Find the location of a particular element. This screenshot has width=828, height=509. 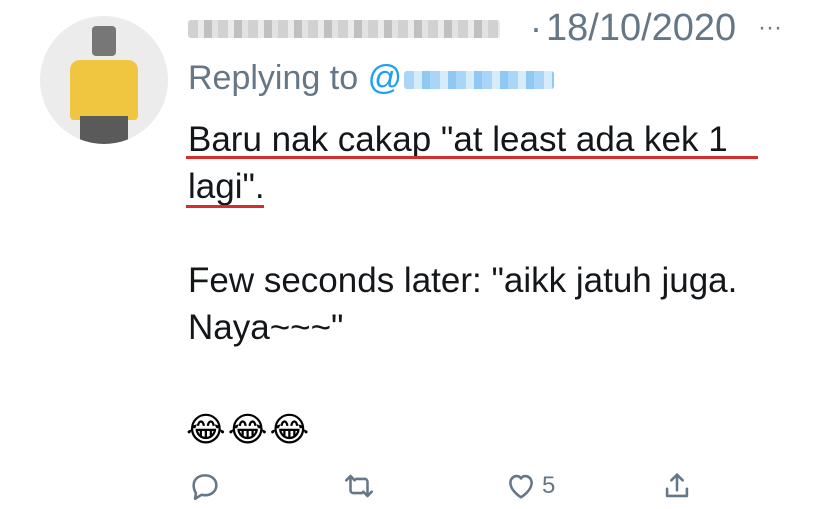

more-options-icon: ··· is located at coordinates (770, 28).